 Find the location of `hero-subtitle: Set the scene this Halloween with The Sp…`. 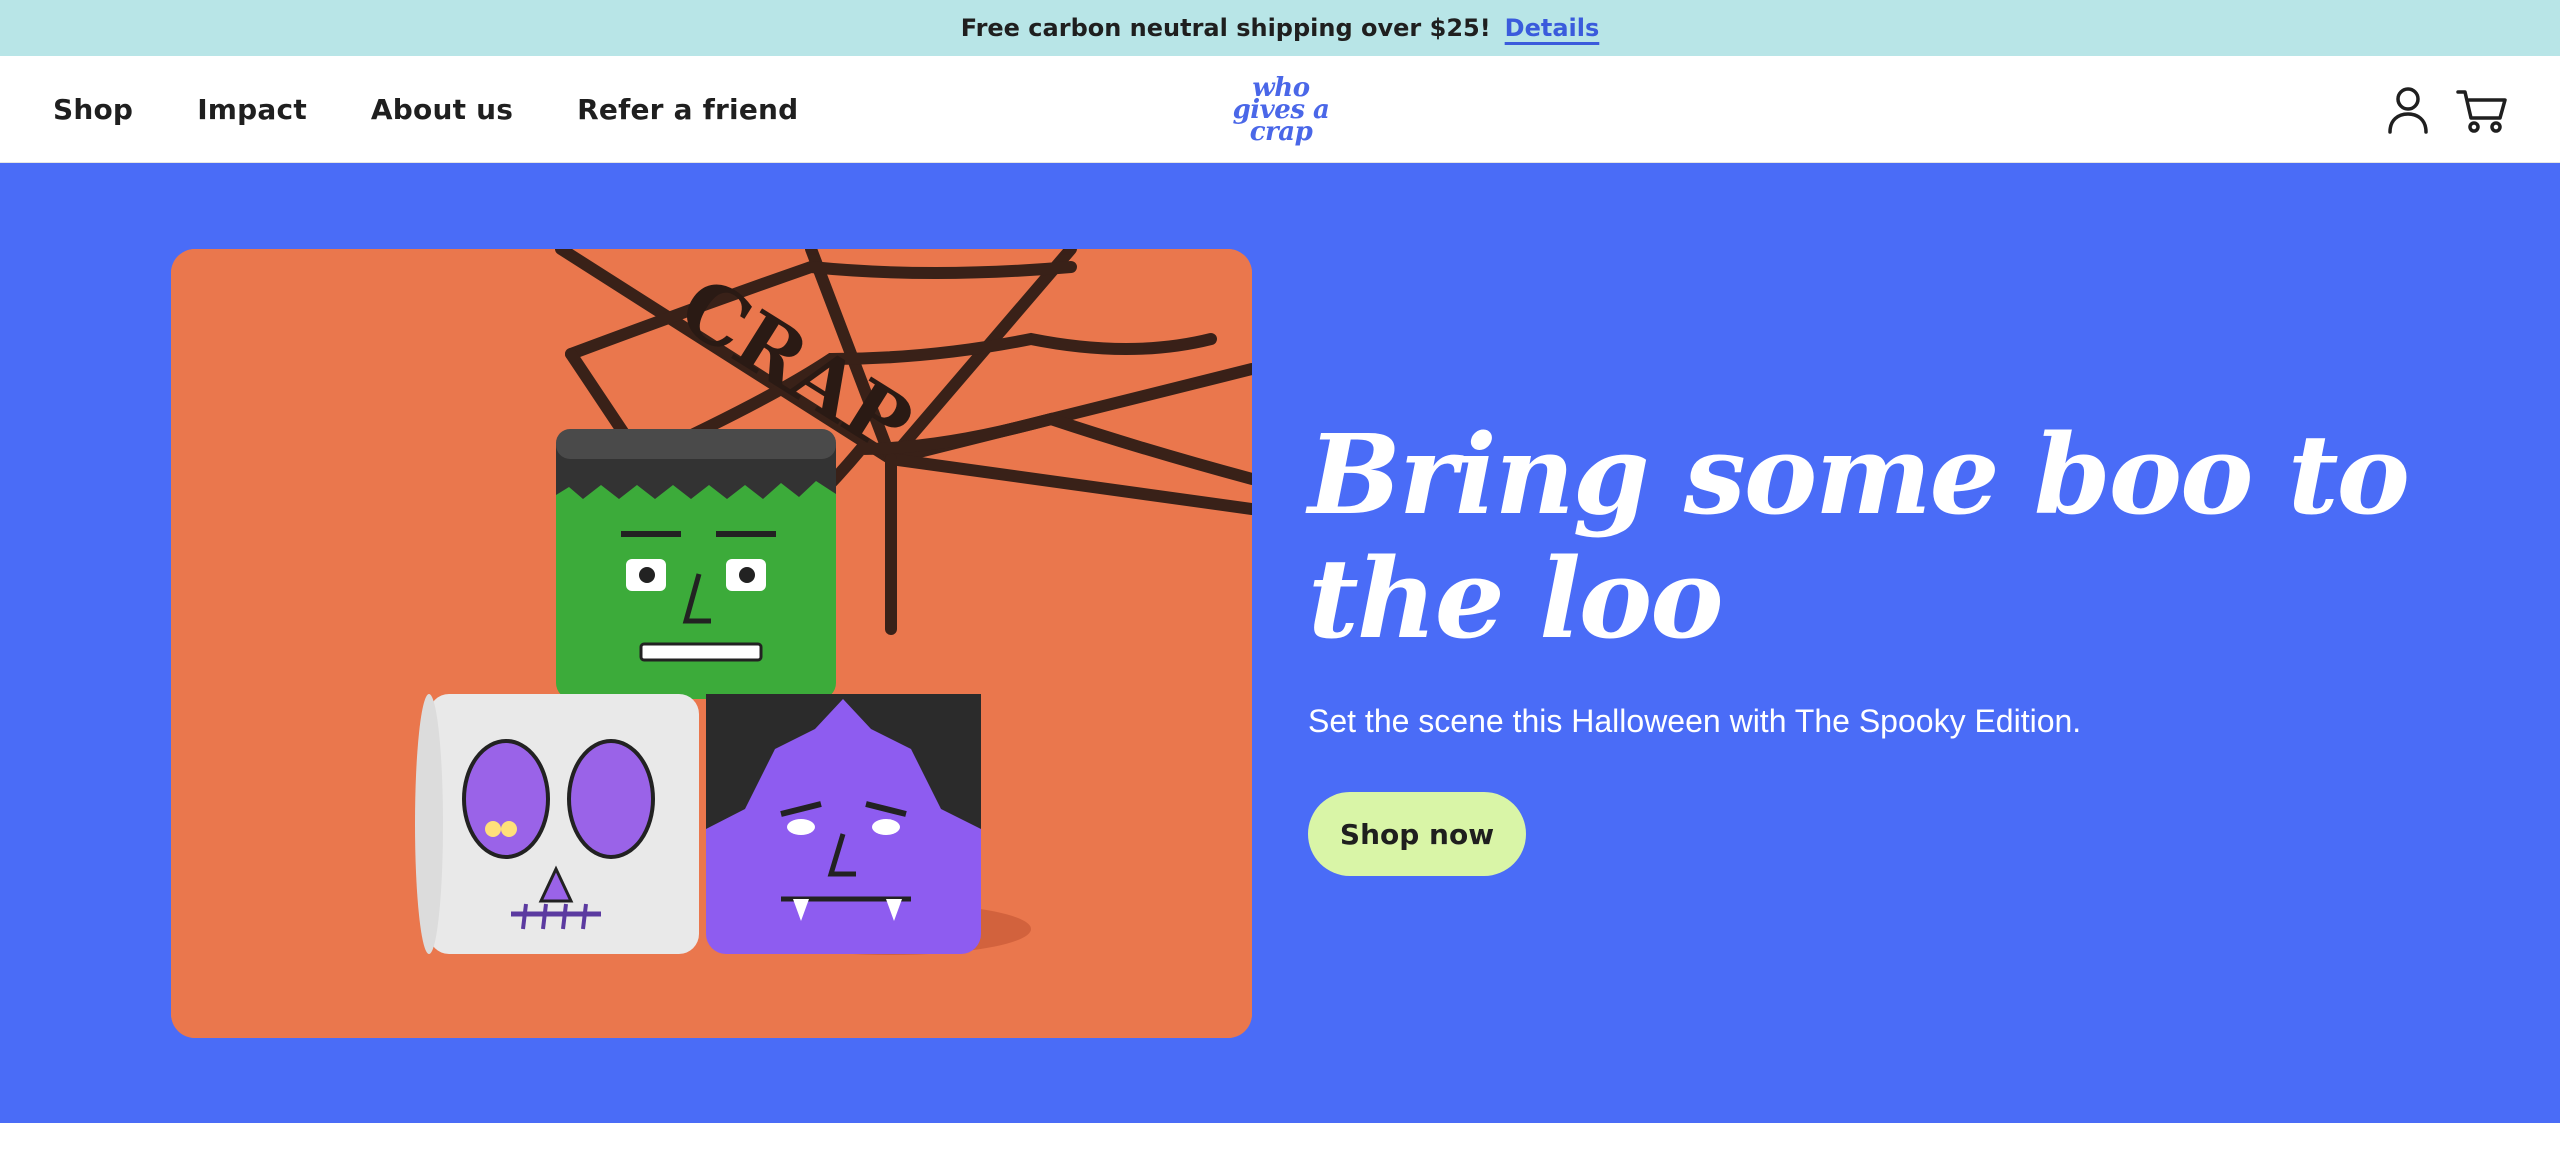

hero-subtitle: Set the scene this Halloween with The Sp… is located at coordinates (1695, 721).